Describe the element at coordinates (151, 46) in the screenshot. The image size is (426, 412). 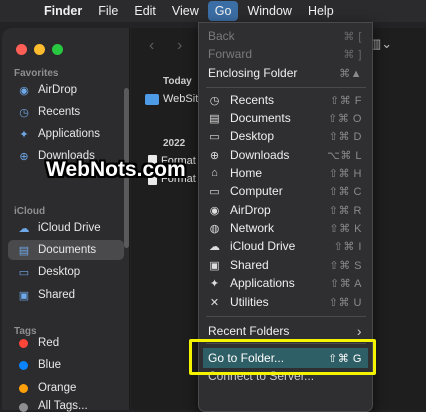
I see `back-arrow-icon: ‹` at that location.